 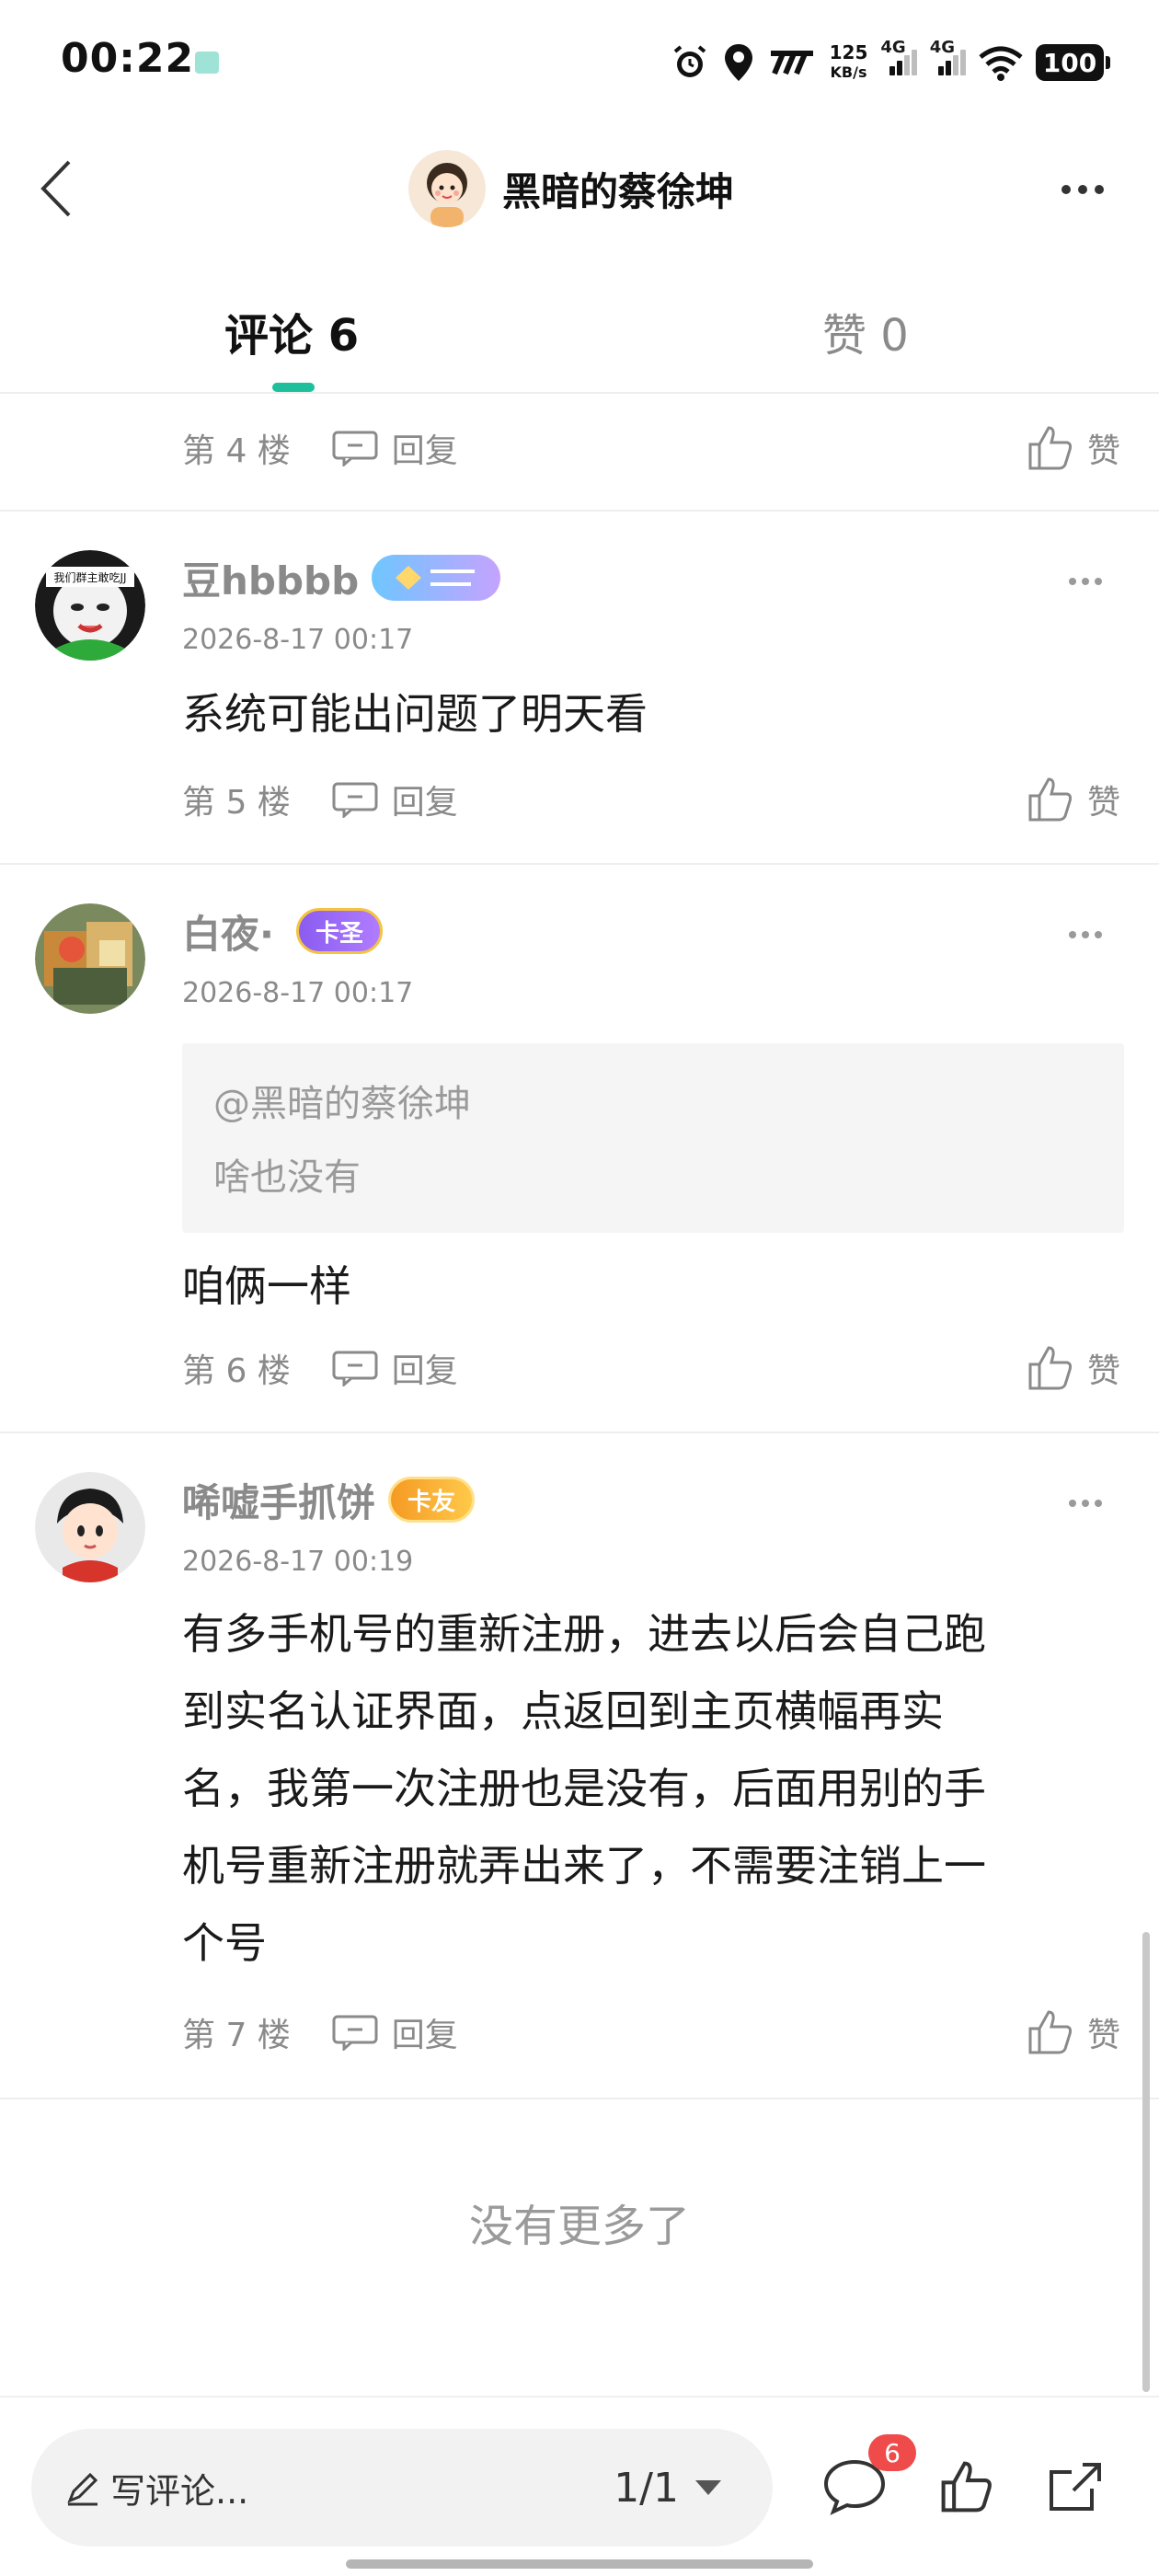 What do you see at coordinates (1073, 62) in the screenshot?
I see `battery-icon: 100` at bounding box center [1073, 62].